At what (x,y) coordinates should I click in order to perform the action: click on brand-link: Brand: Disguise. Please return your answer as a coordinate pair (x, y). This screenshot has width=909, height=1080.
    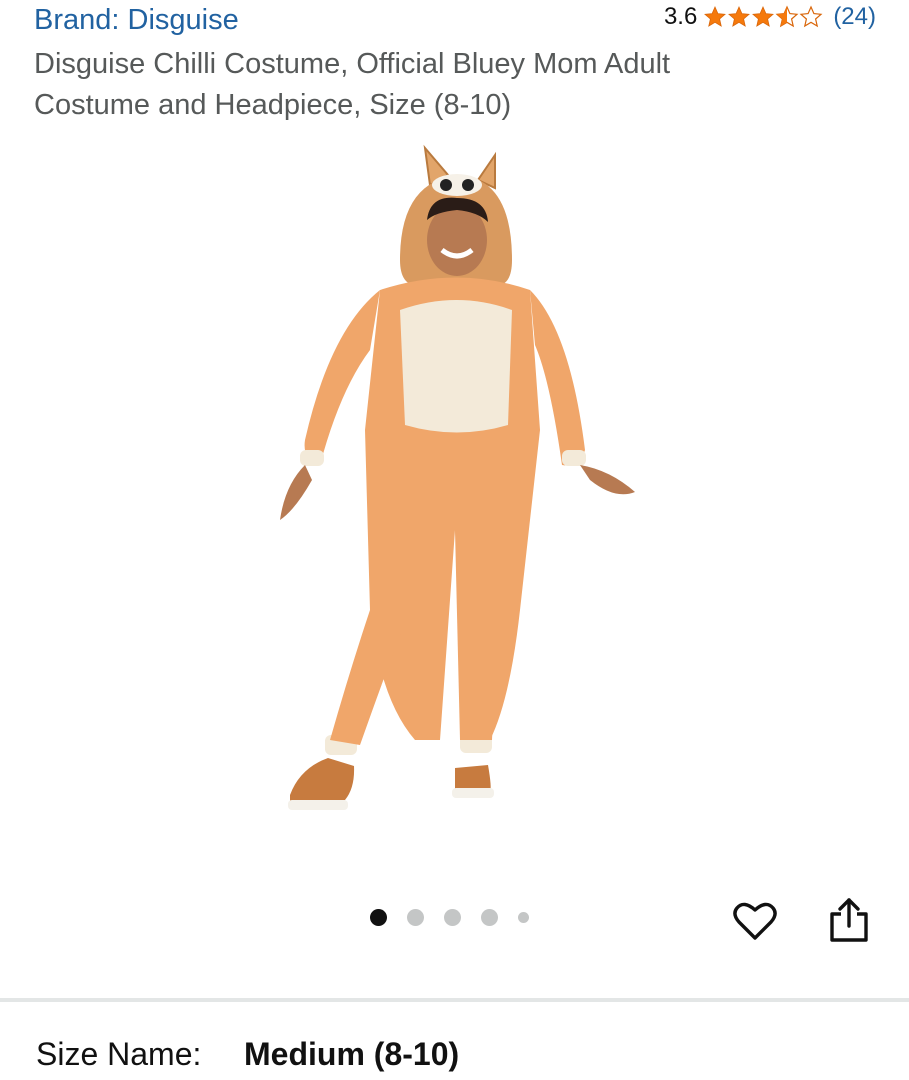
    Looking at the image, I should click on (136, 20).